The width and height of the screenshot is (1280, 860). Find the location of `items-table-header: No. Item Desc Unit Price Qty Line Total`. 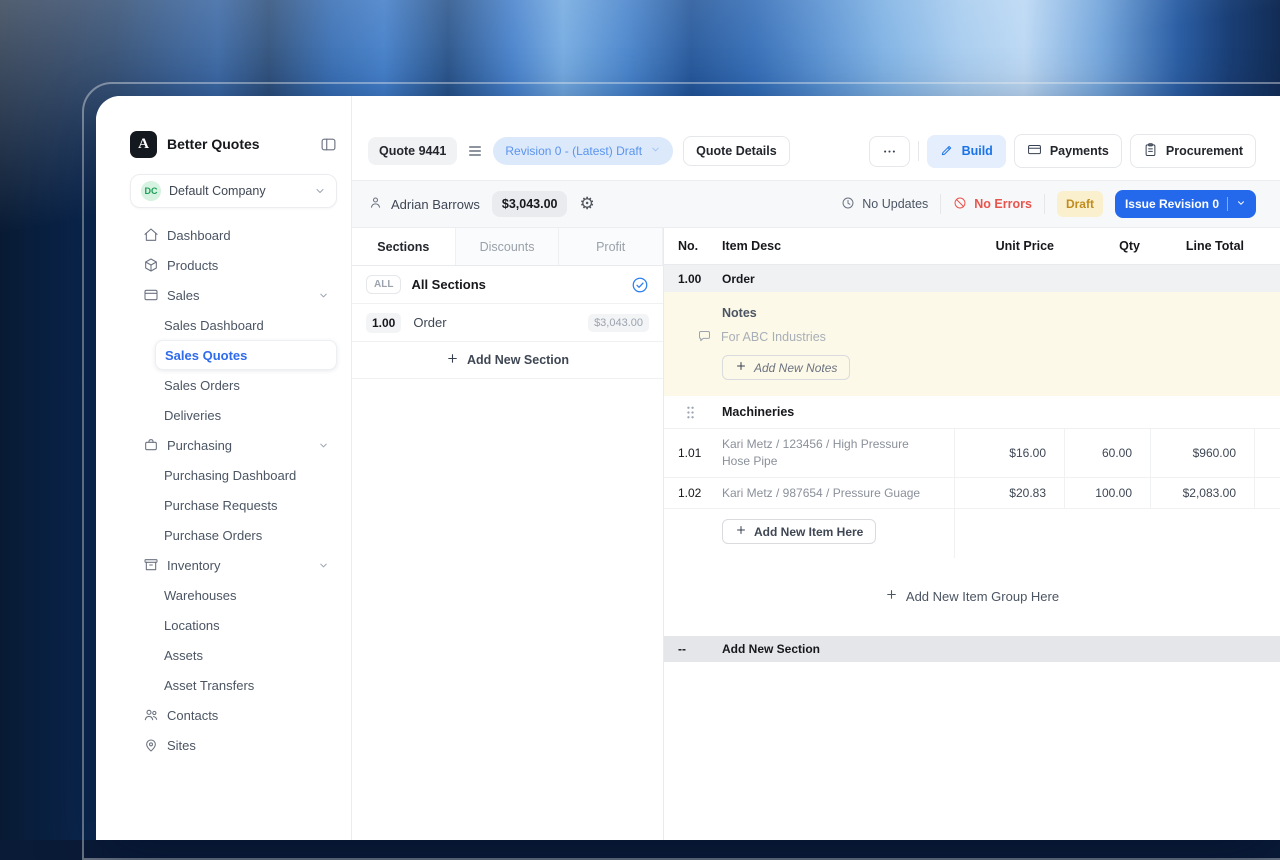

items-table-header: No. Item Desc Unit Price Qty Line Total is located at coordinates (972, 246).